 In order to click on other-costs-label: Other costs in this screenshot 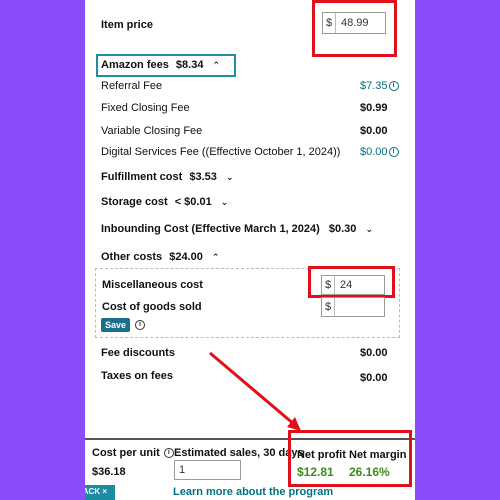, I will do `click(132, 257)`.